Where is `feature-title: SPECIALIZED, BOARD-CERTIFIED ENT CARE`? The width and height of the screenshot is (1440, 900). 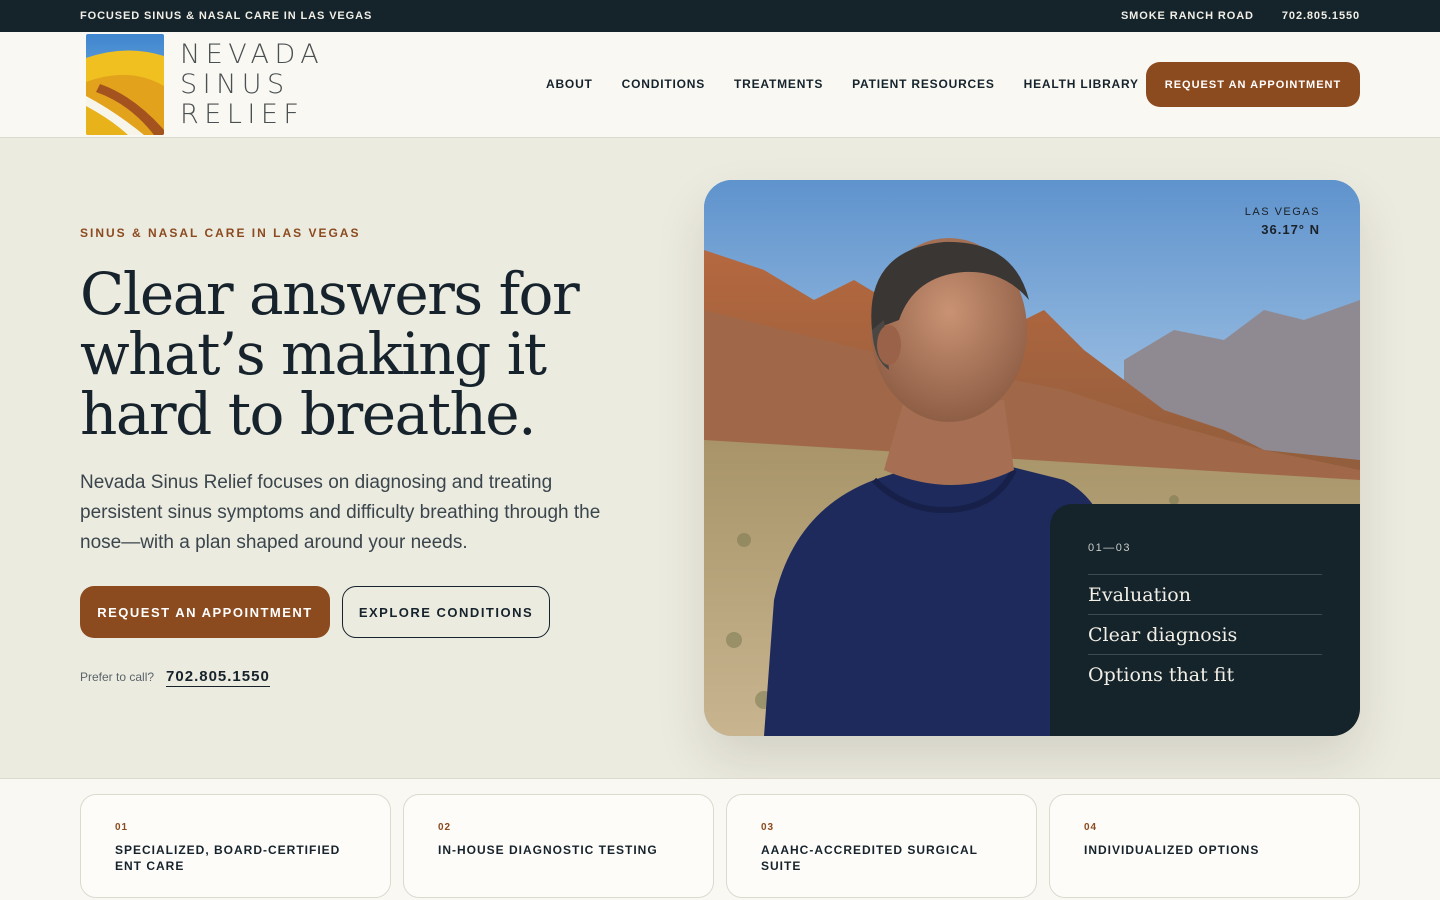
feature-title: SPECIALIZED, BOARD-CERTIFIED ENT CARE is located at coordinates (228, 858).